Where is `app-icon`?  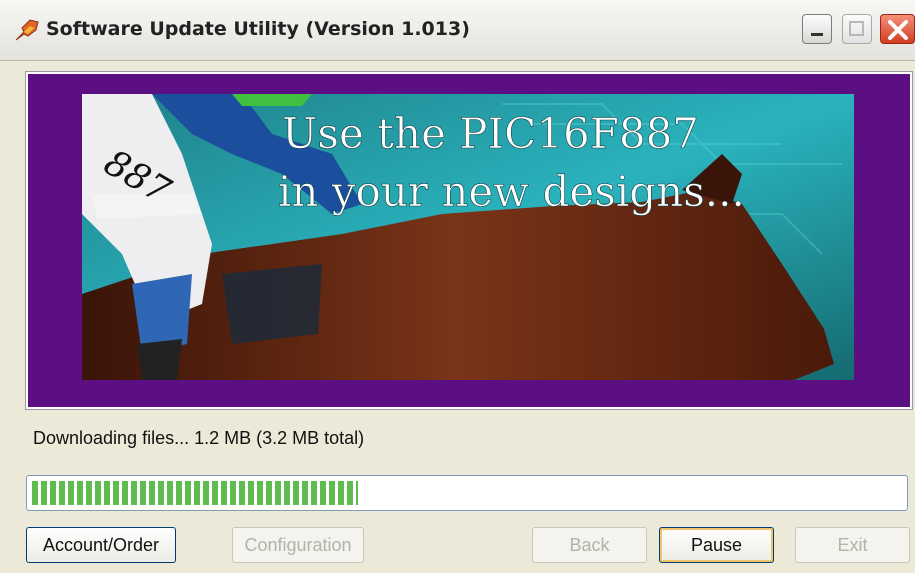
app-icon is located at coordinates (27, 30).